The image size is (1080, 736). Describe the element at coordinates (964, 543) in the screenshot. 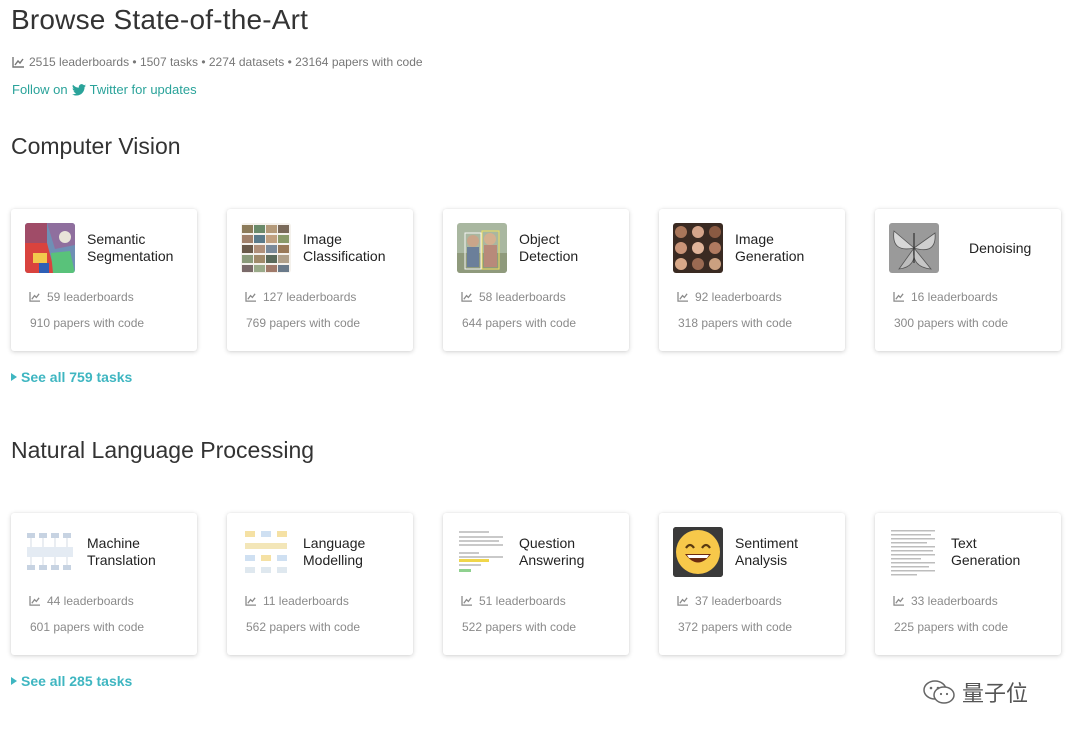

I see `task-name-line1: Text` at that location.